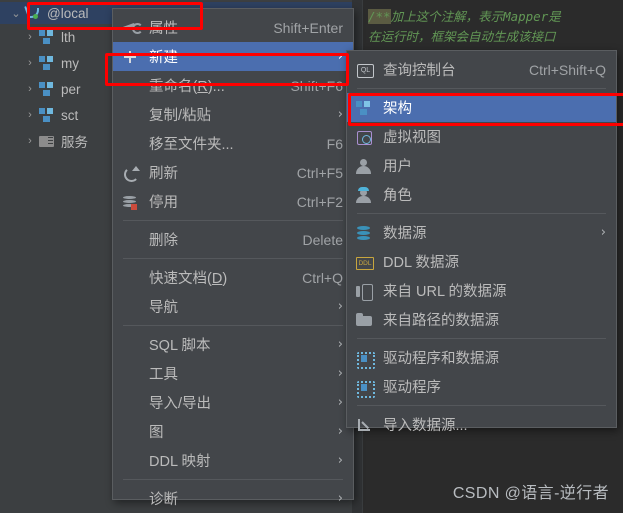 This screenshot has width=623, height=513. Describe the element at coordinates (421, 263) in the screenshot. I see `menu-item-label: DDL 数据源` at that location.